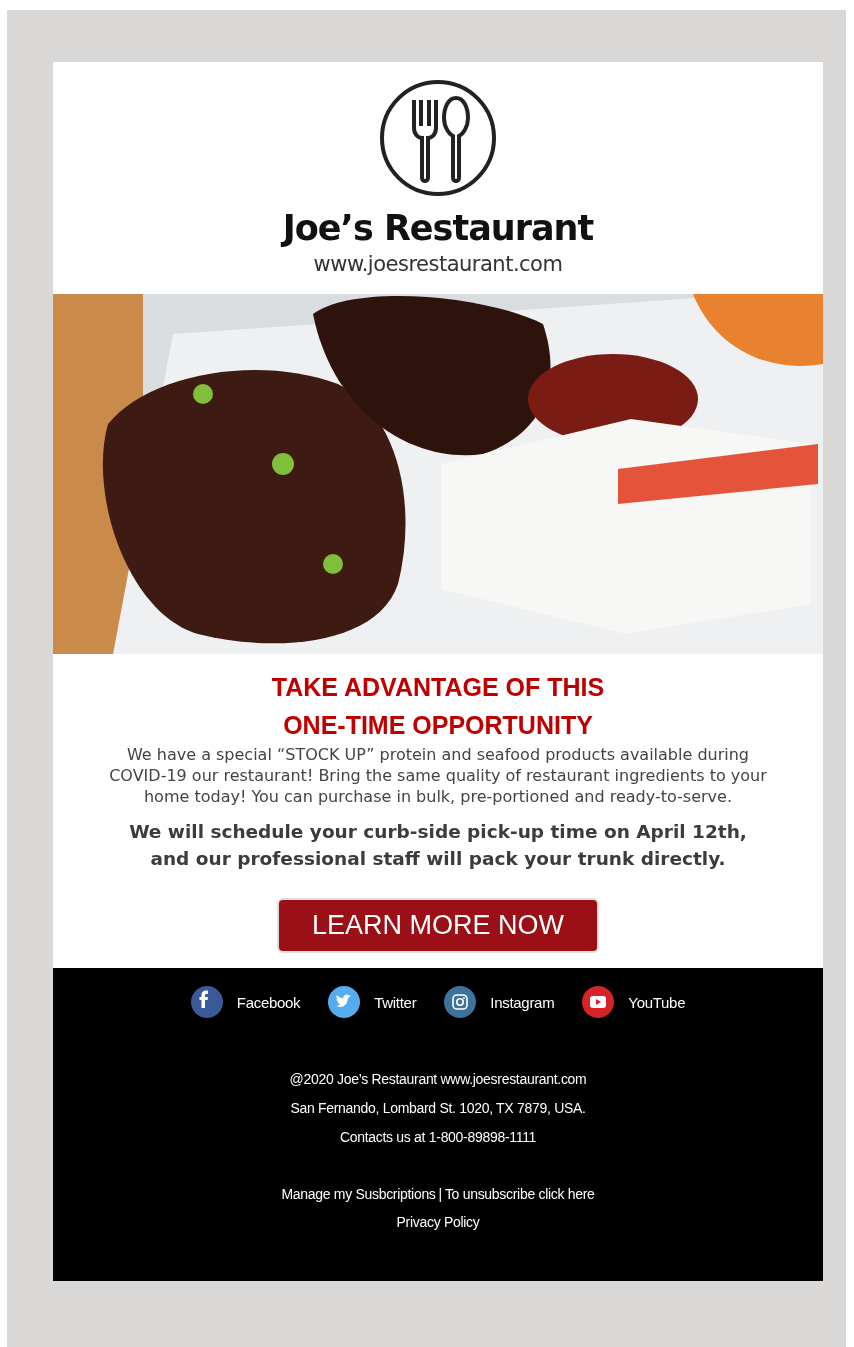  What do you see at coordinates (245, 1002) in the screenshot?
I see `social-link: Facebook` at bounding box center [245, 1002].